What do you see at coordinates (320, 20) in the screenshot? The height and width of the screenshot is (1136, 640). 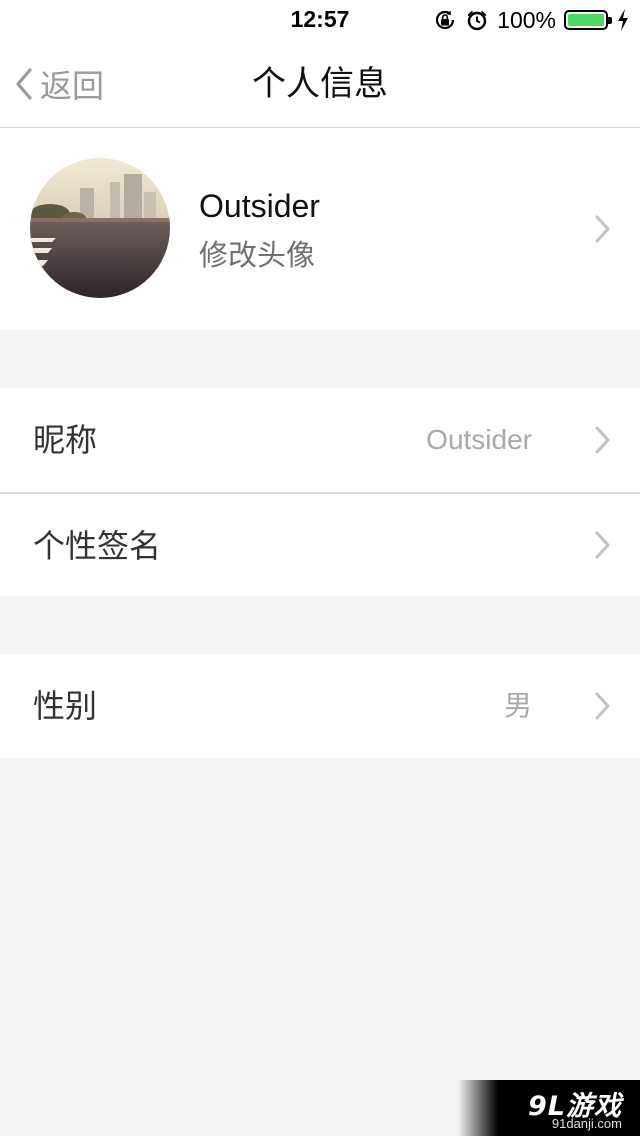 I see `status-bar: 12:57 100%` at bounding box center [320, 20].